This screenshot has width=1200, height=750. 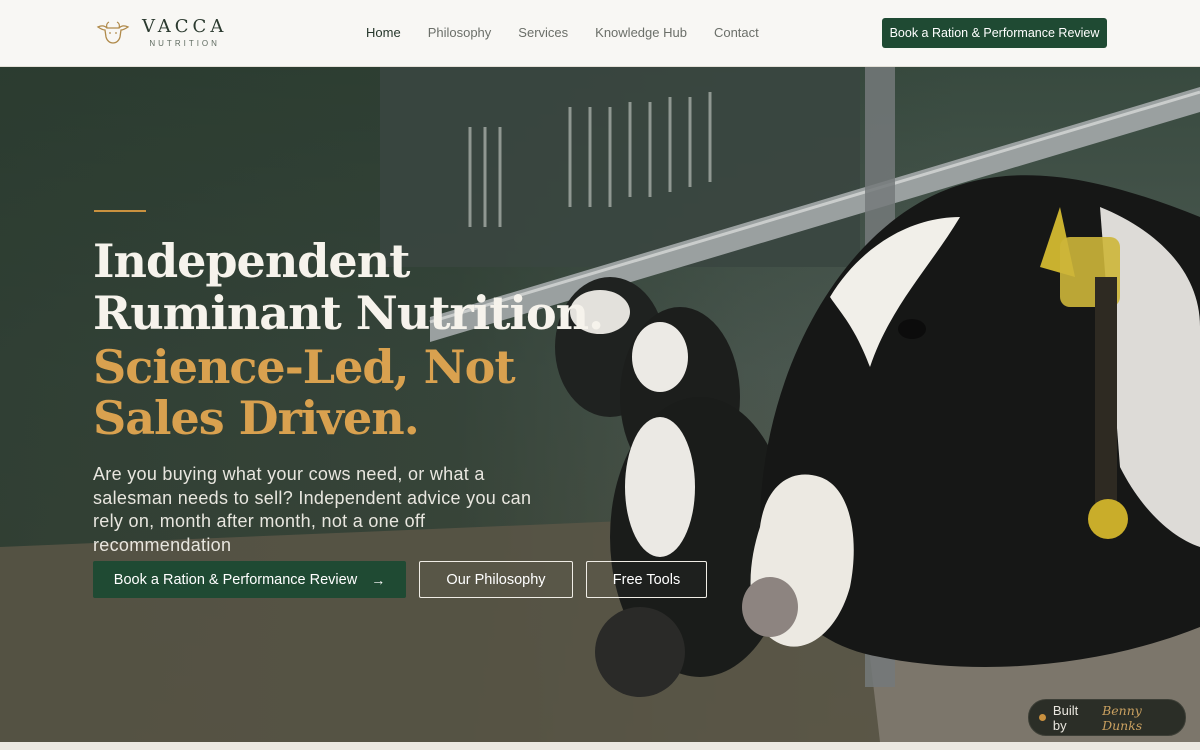 What do you see at coordinates (600, 746) in the screenshot?
I see `next-section-edge` at bounding box center [600, 746].